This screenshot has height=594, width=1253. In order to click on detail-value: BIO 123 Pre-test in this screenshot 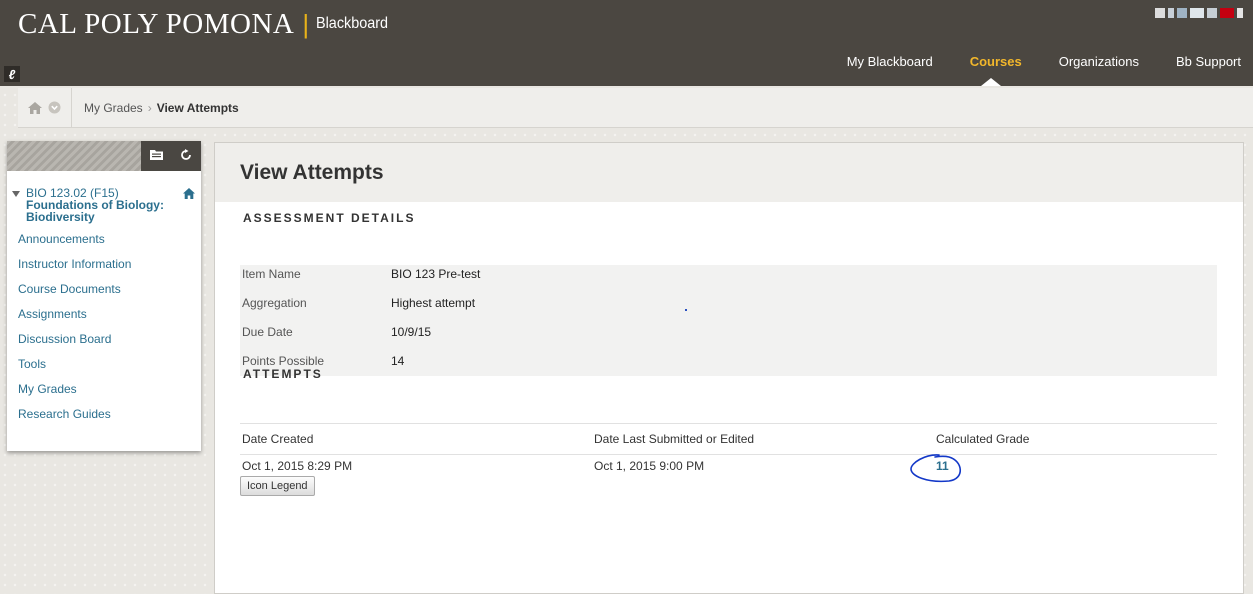, I will do `click(436, 274)`.